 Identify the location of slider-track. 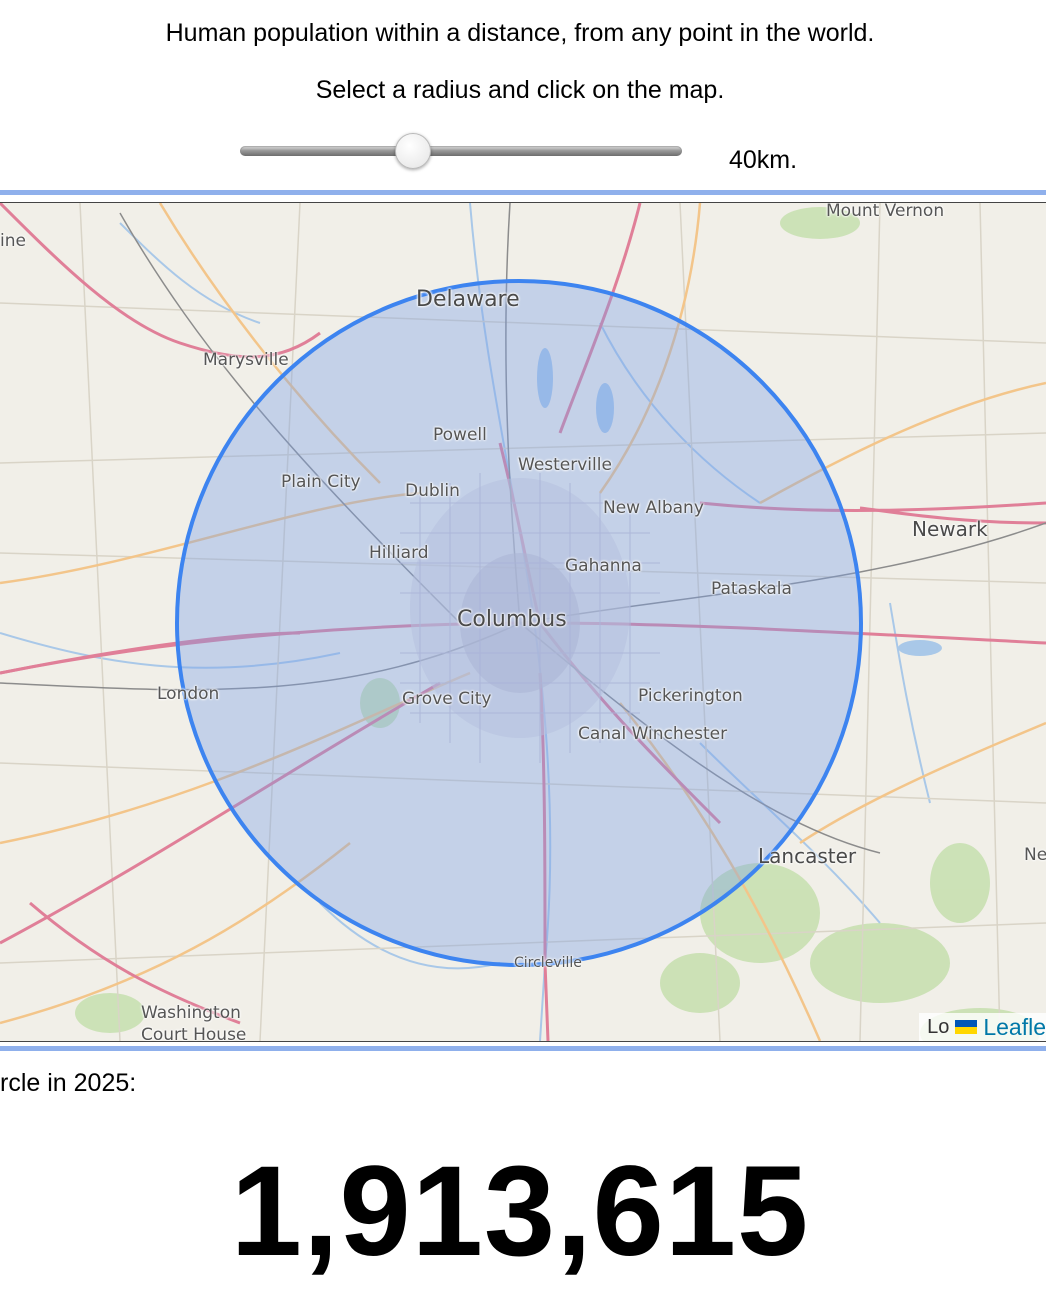
(461, 151).